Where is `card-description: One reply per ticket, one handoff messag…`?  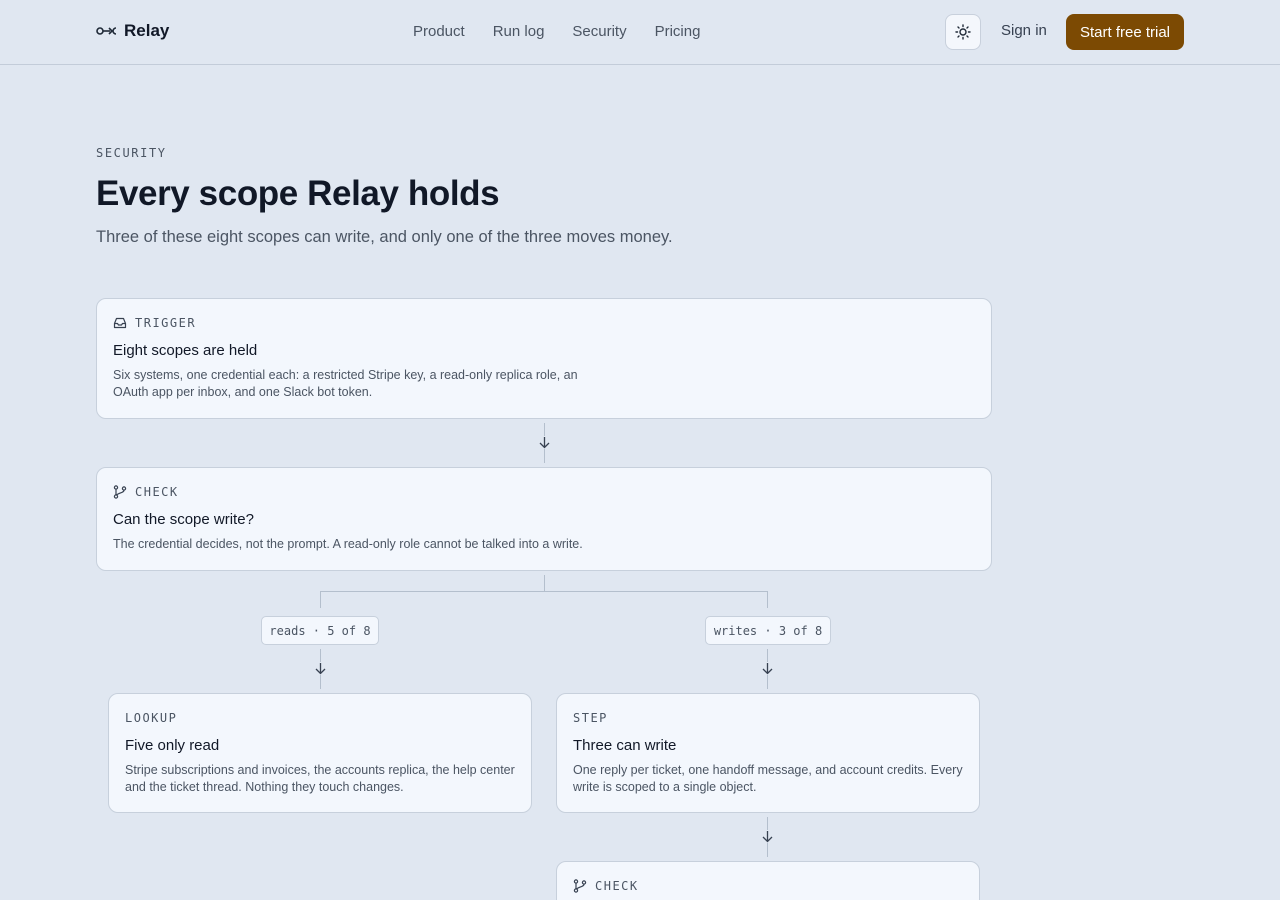 card-description: One reply per ticket, one handoff messag… is located at coordinates (768, 778).